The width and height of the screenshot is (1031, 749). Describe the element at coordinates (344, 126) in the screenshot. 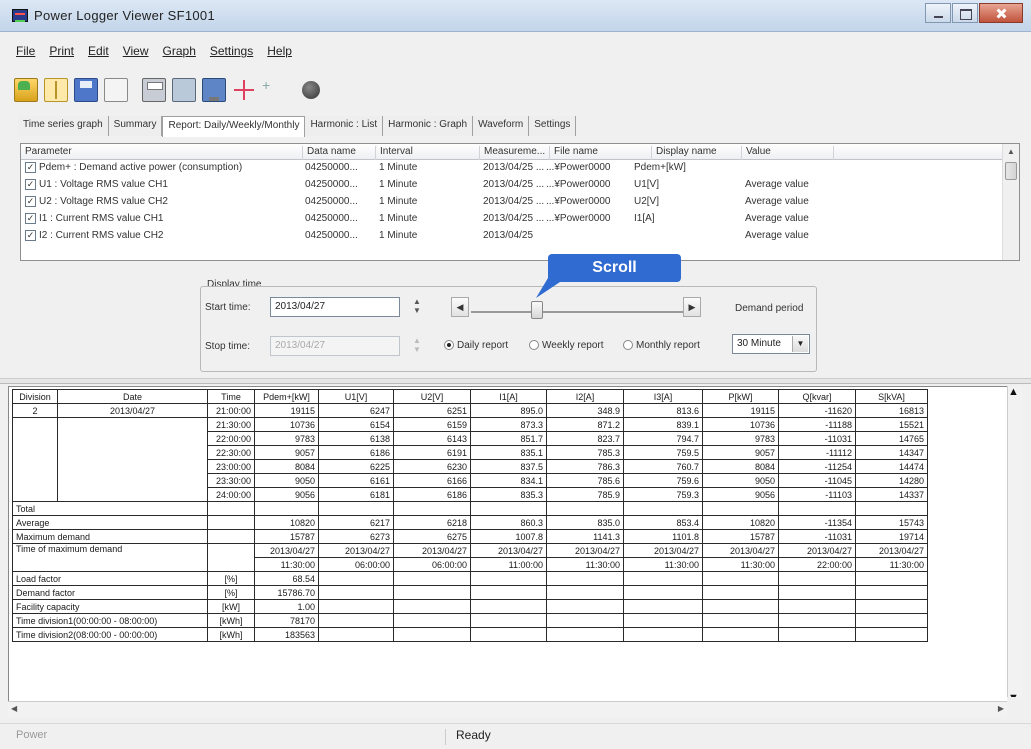

I see `tab-harmonic-list: Harmonic : List` at that location.